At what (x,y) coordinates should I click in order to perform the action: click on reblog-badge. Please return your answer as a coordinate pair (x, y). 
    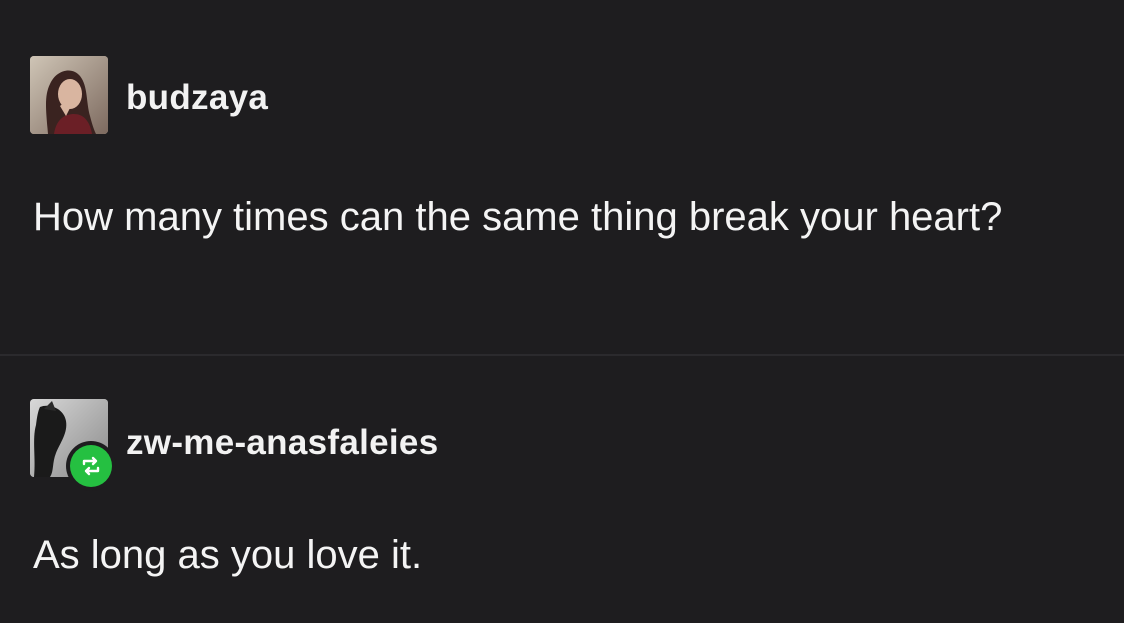
    Looking at the image, I should click on (91, 466).